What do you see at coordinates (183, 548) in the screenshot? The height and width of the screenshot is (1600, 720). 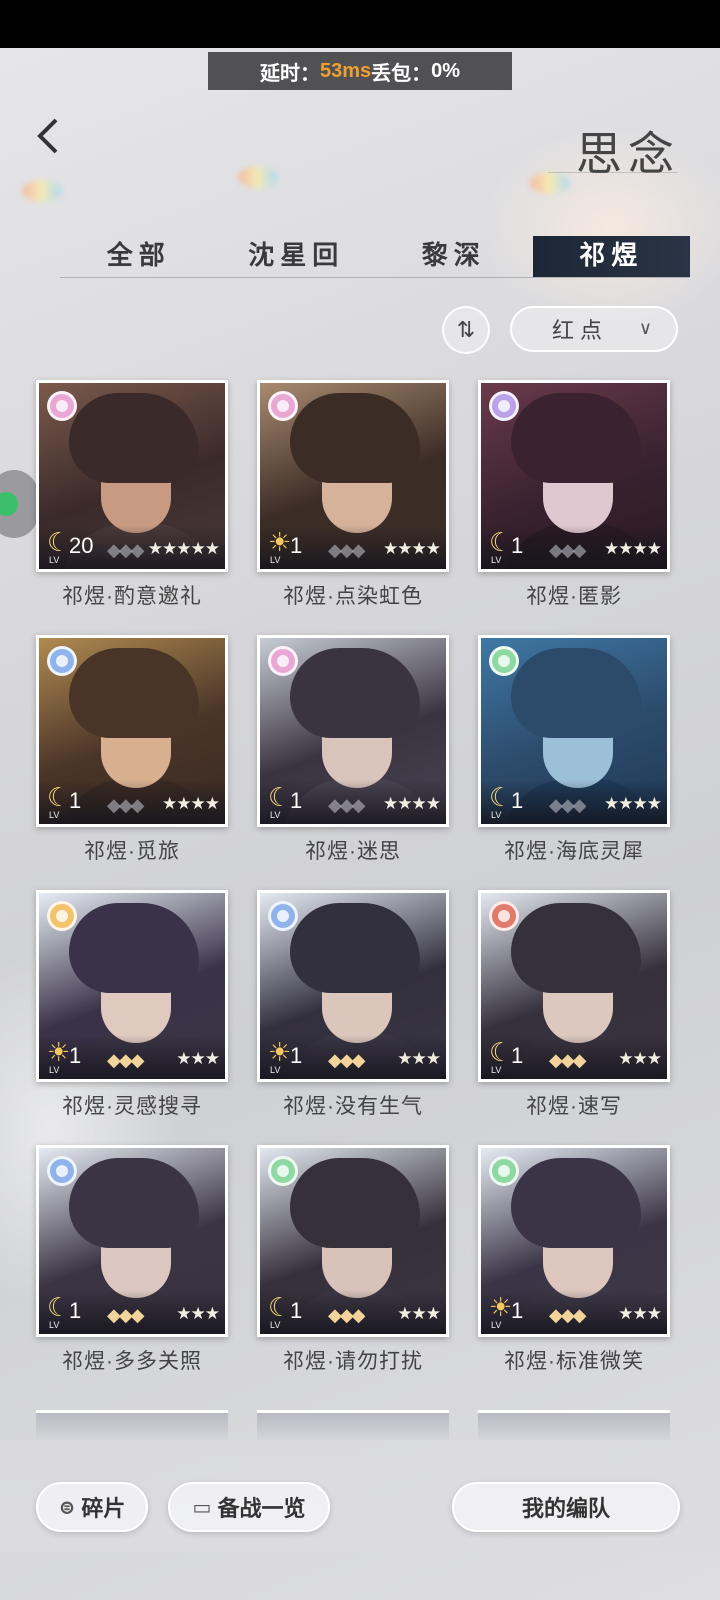 I see `star-rating: ★★★★★` at bounding box center [183, 548].